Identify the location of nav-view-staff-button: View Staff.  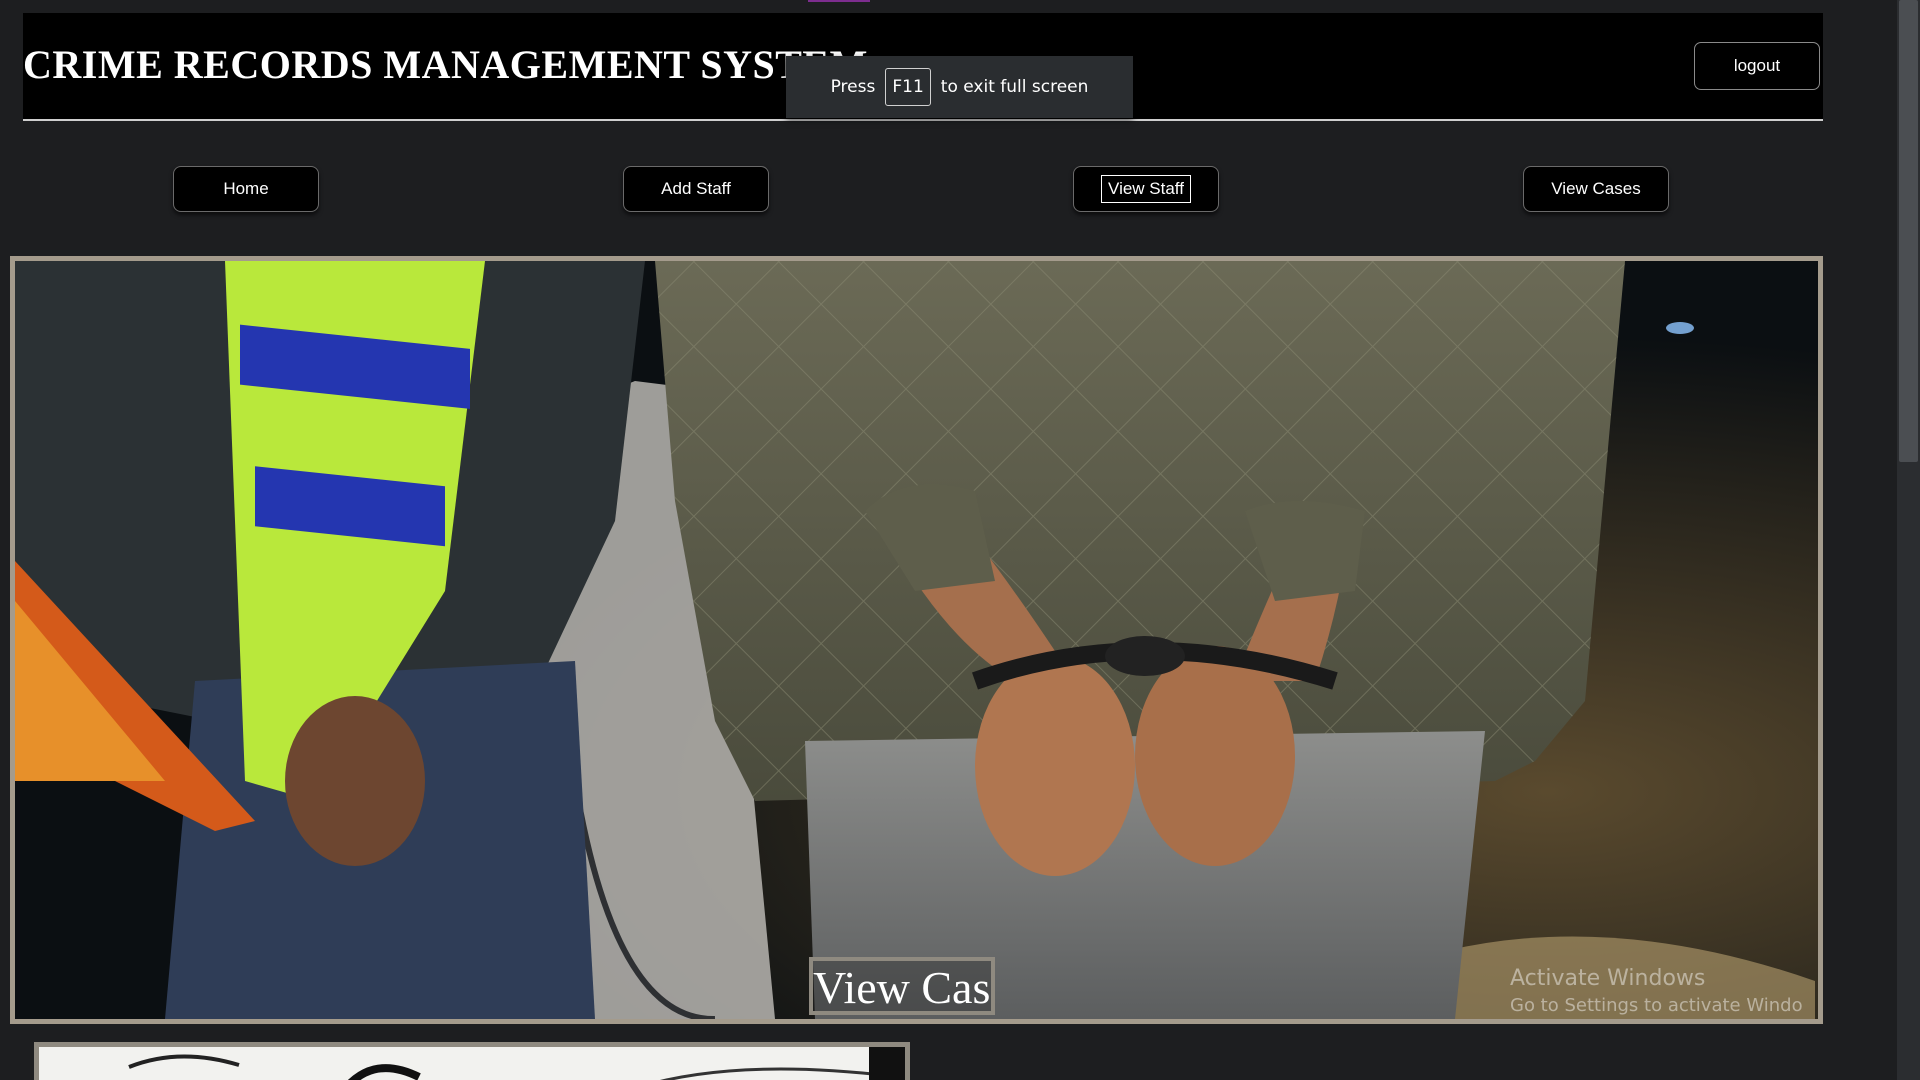
(1146, 189).